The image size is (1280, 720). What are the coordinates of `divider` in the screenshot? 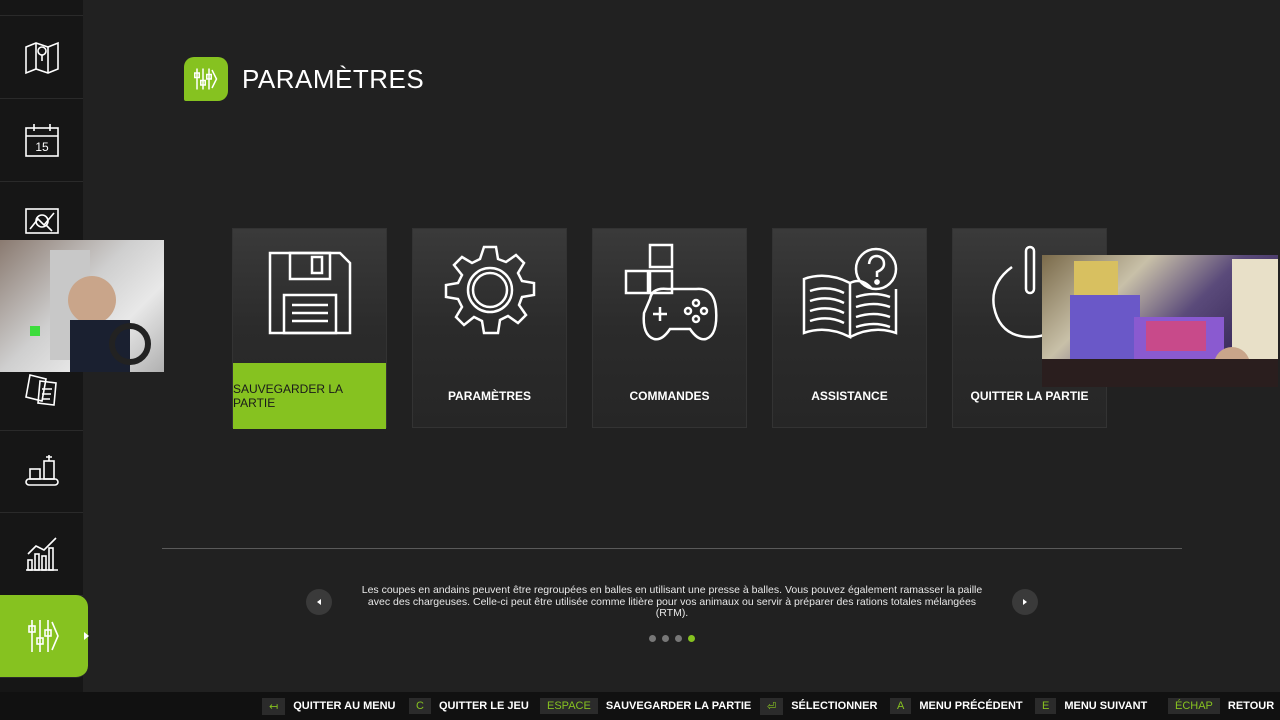 It's located at (672, 548).